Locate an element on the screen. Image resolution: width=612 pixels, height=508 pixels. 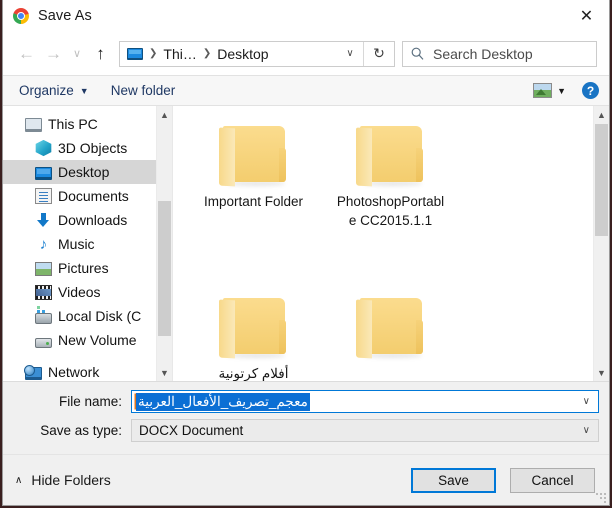
save-button-wrap: Save is located at coordinates (453, 480).